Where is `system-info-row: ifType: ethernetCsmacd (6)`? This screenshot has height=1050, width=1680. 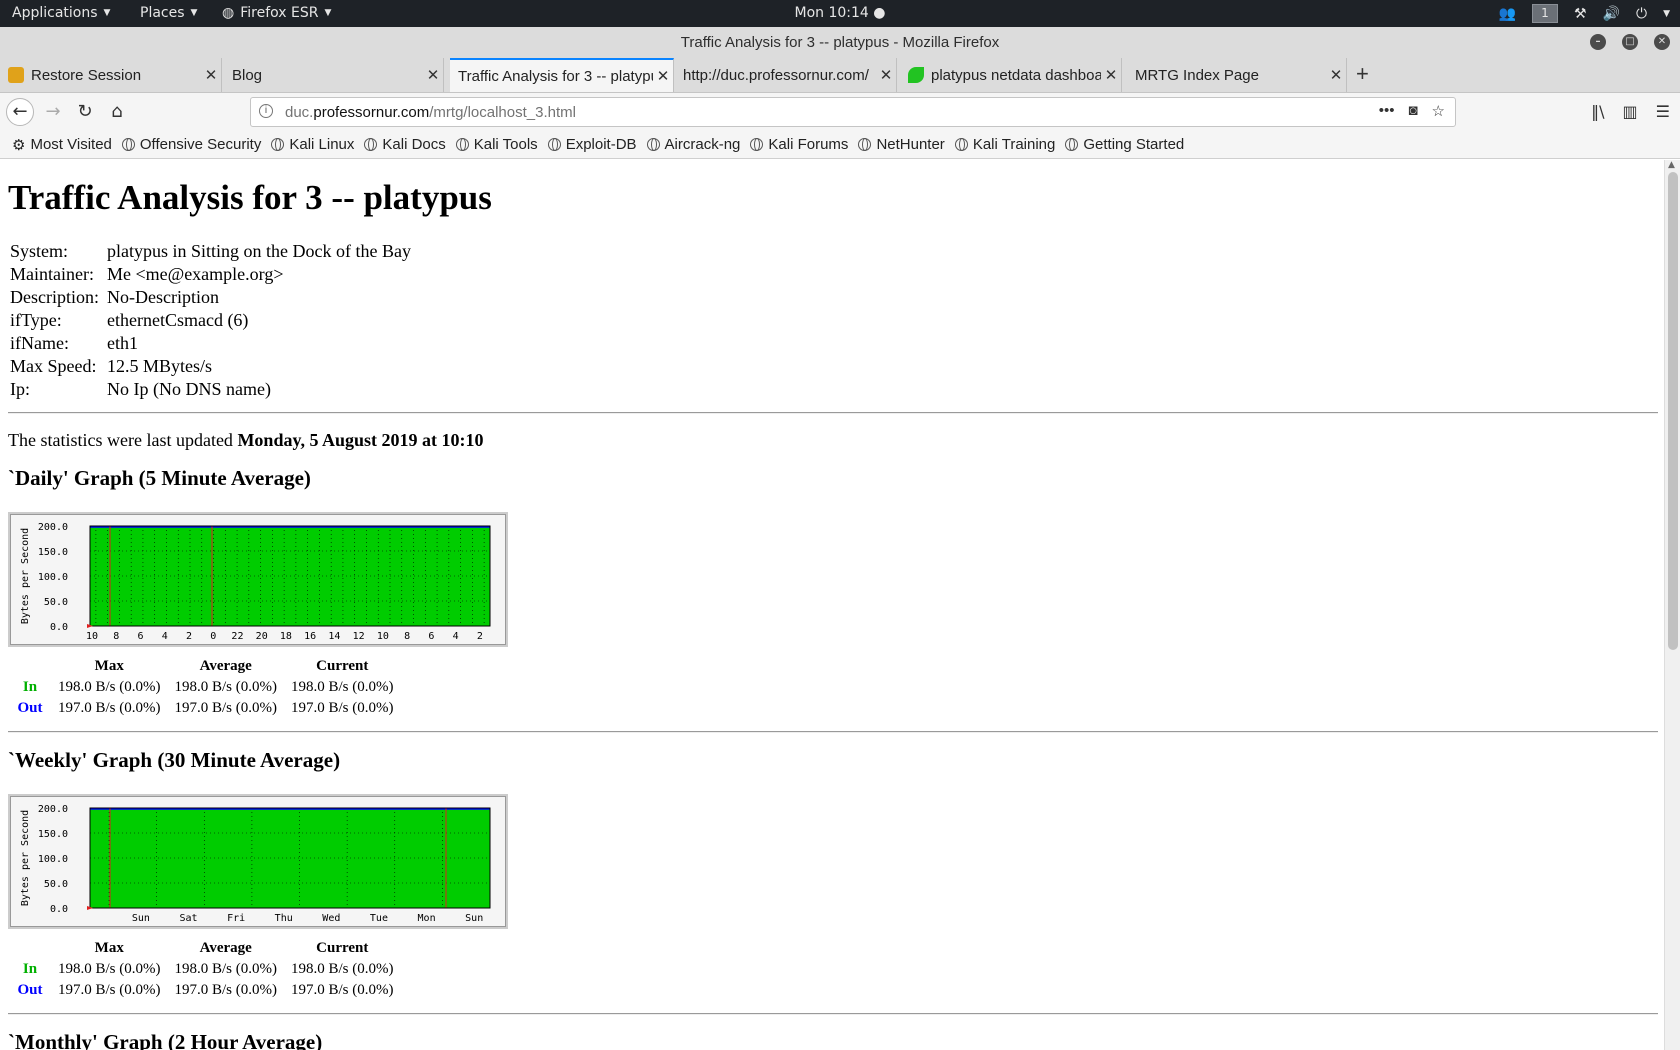 system-info-row: ifType: ethernetCsmacd (6) is located at coordinates (213, 320).